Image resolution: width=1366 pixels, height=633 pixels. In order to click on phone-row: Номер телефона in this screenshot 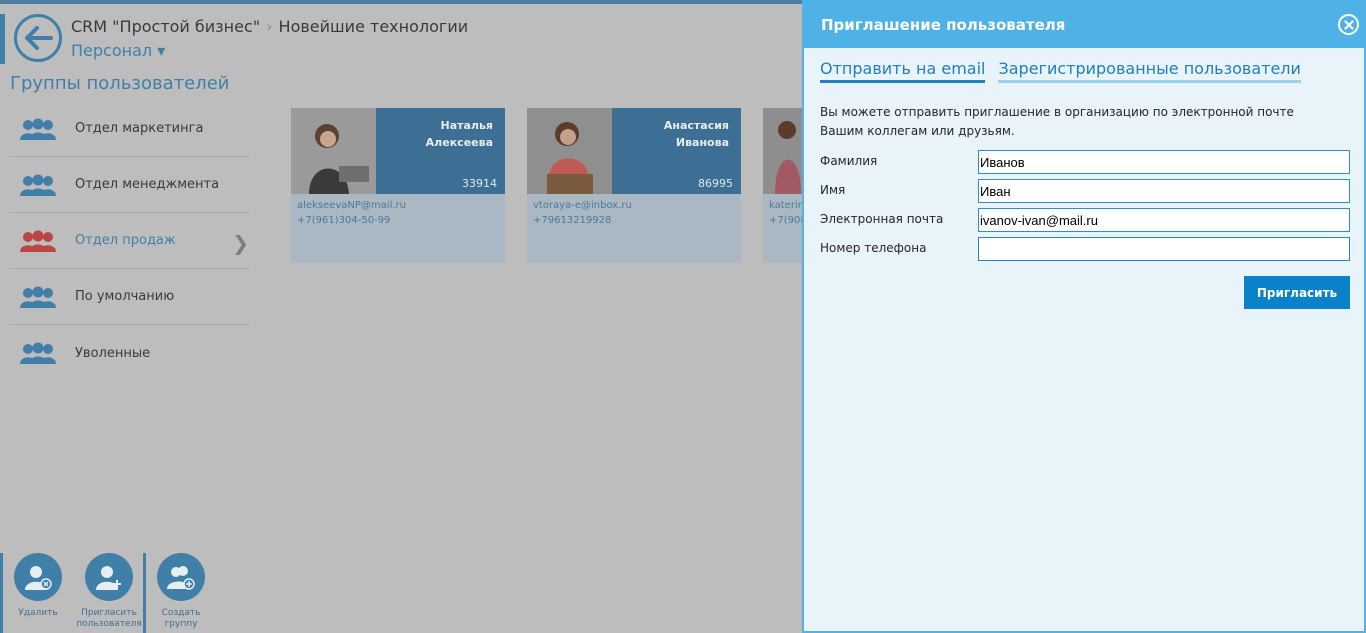, I will do `click(1085, 249)`.